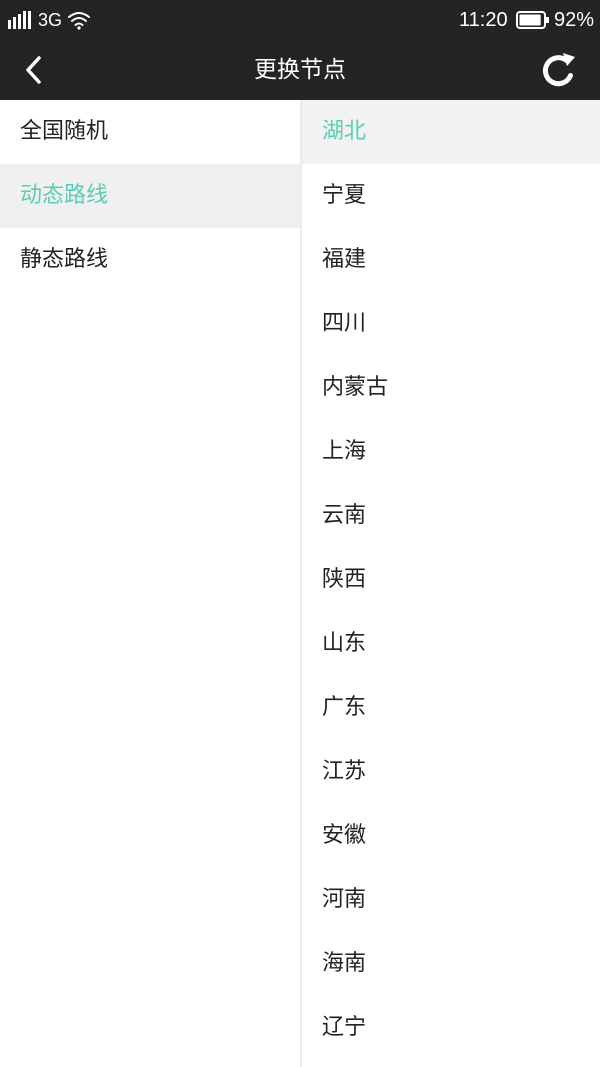  What do you see at coordinates (532, 20) in the screenshot?
I see `battery-icon` at bounding box center [532, 20].